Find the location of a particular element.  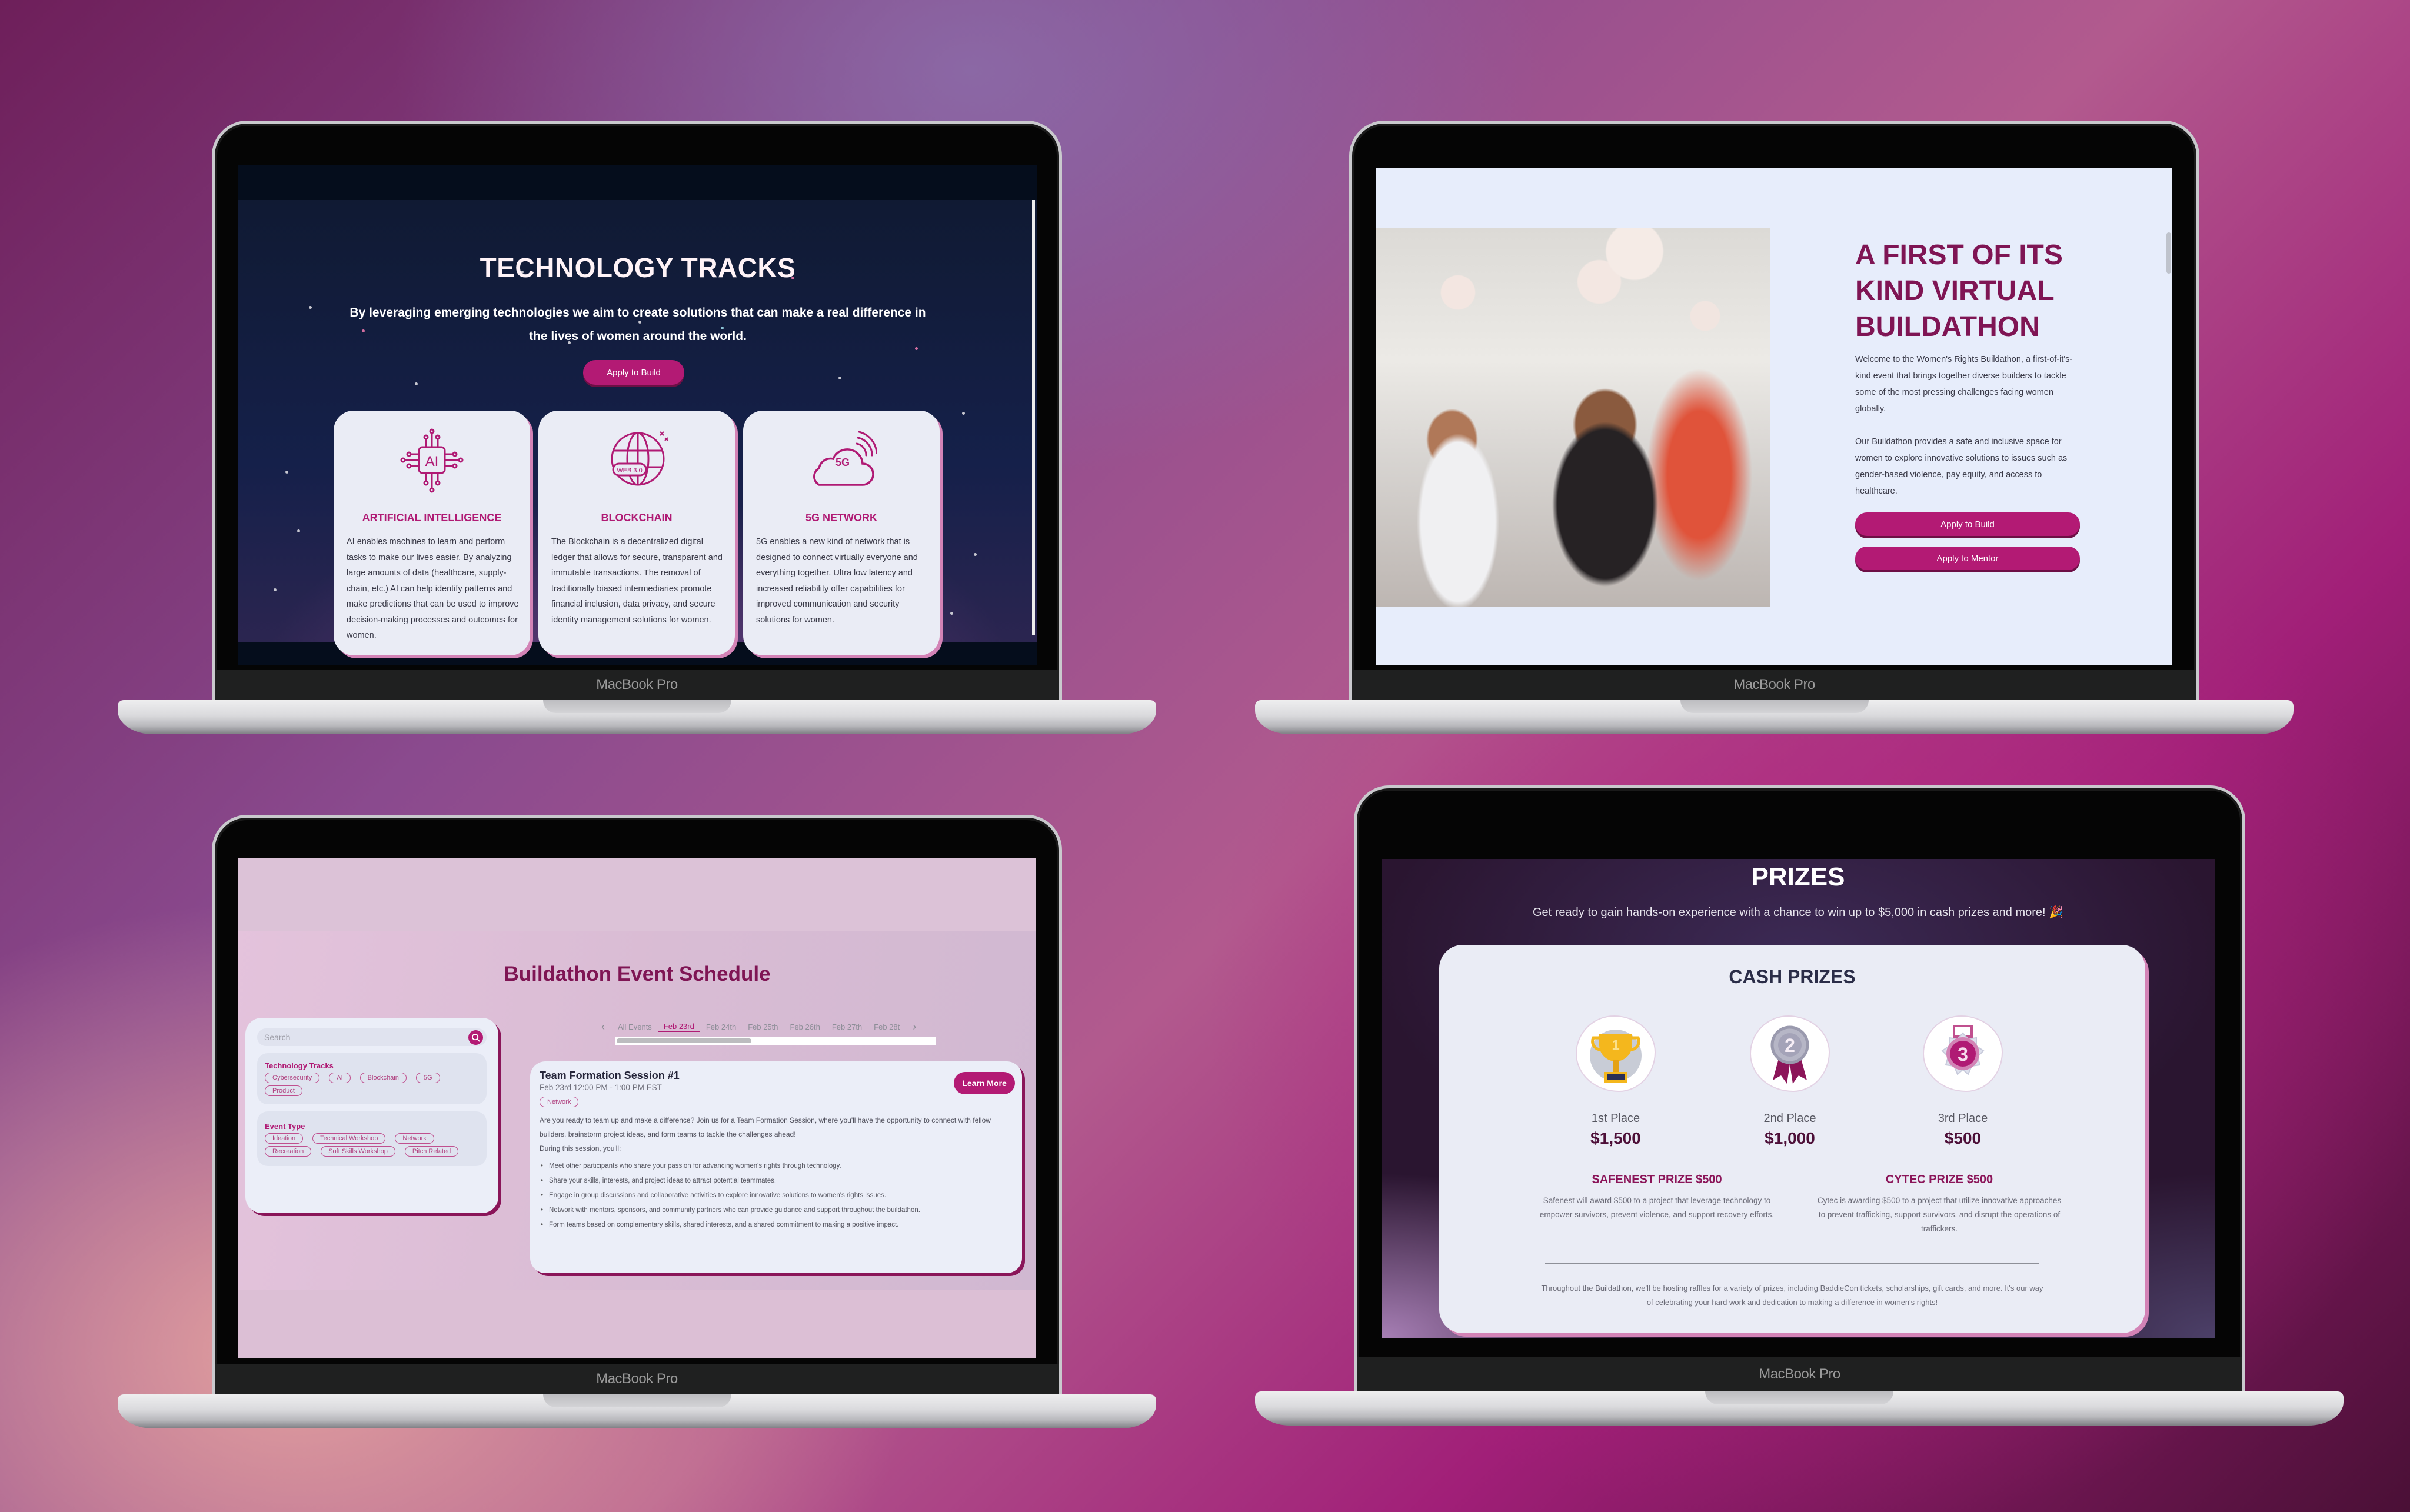

tracks-title: TECHNOLOGY TRACKS is located at coordinates (638, 267).